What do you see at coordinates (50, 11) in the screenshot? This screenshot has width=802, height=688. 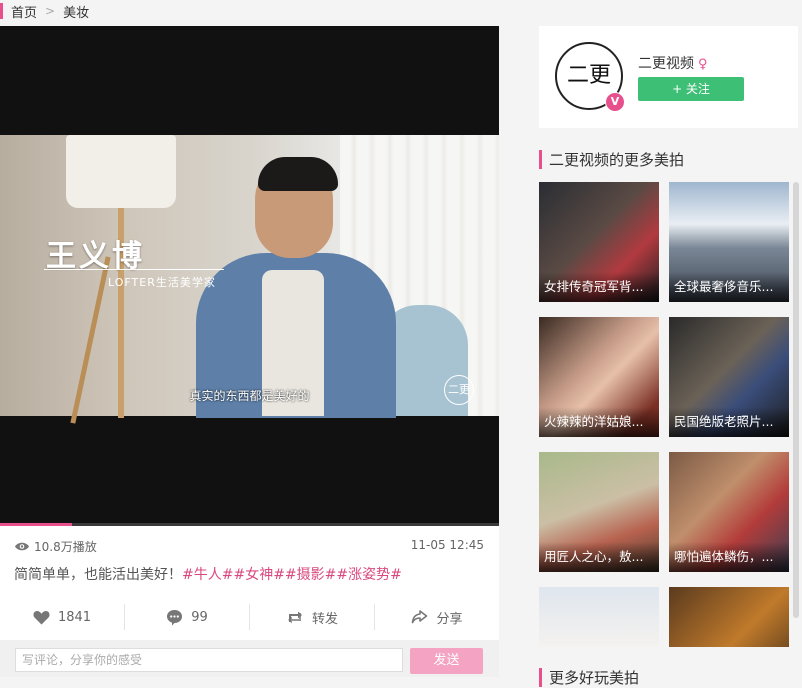 I see `chevron-right-icon: >` at bounding box center [50, 11].